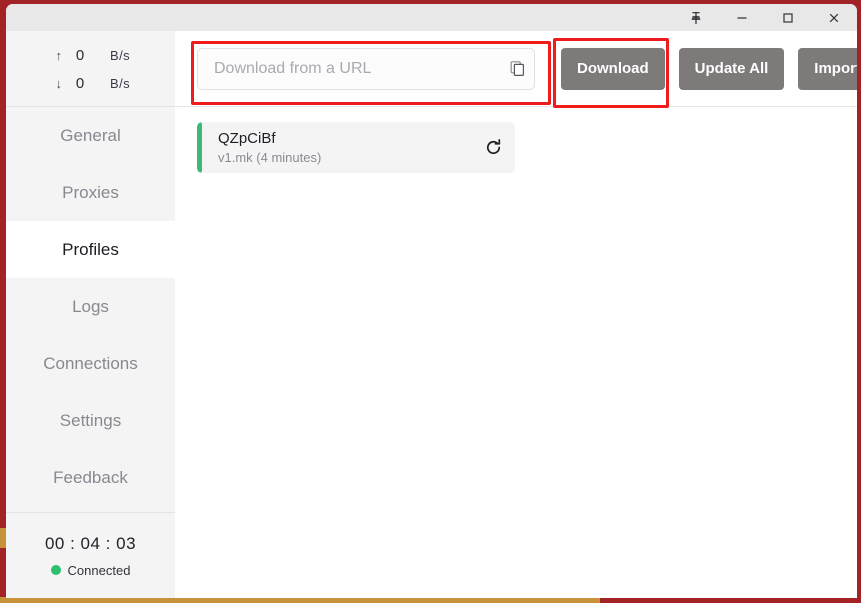 Image resolution: width=861 pixels, height=603 pixels. What do you see at coordinates (120, 55) in the screenshot?
I see `upload-speed-unit: B/s` at bounding box center [120, 55].